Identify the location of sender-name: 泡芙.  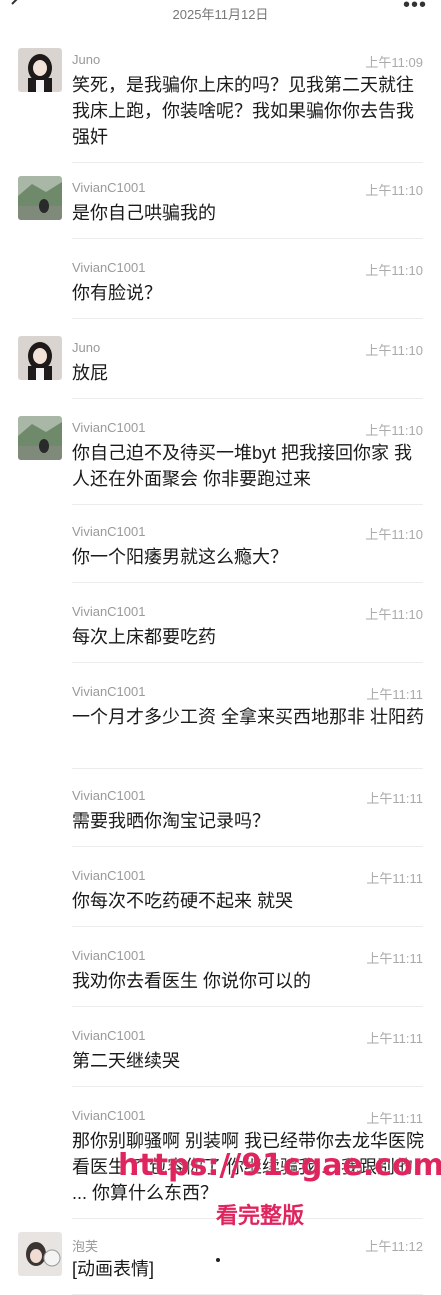
(85, 1246).